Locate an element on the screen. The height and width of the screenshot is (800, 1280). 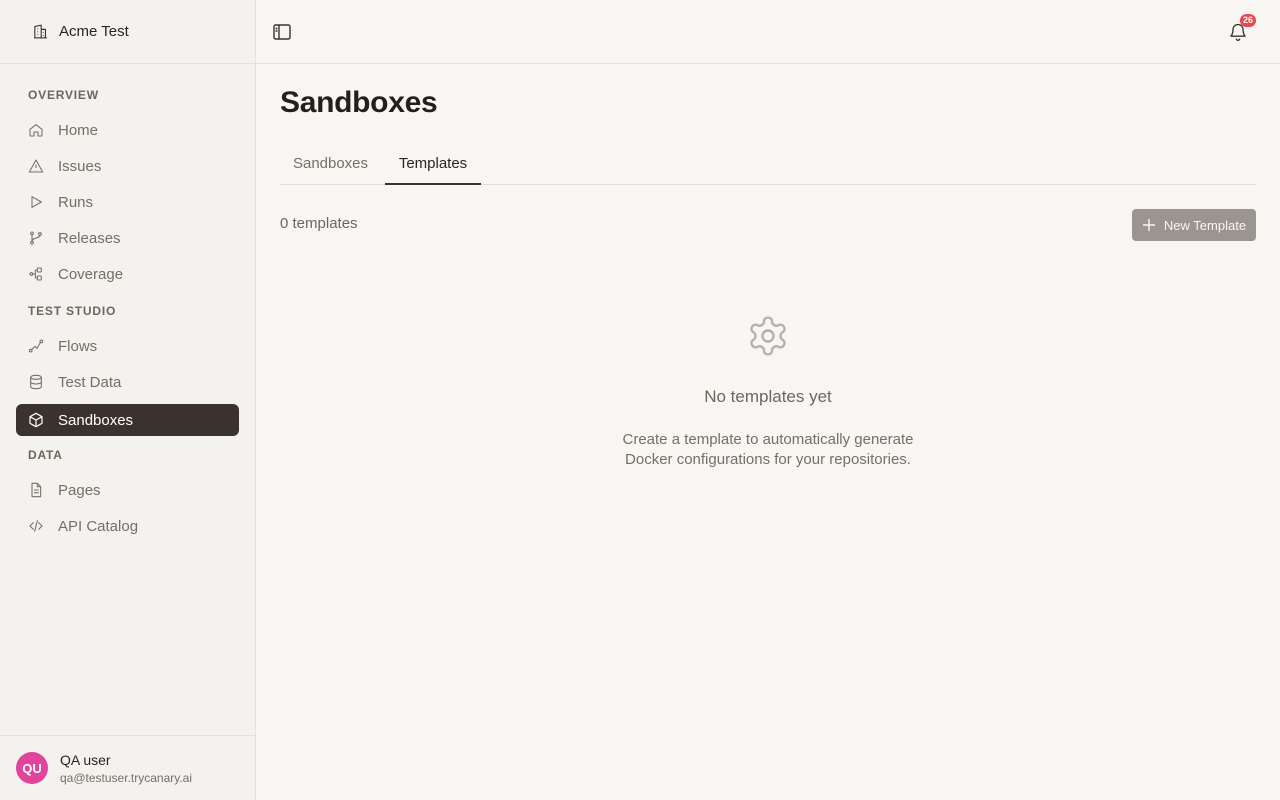
new-template-button: New Template is located at coordinates (1194, 225).